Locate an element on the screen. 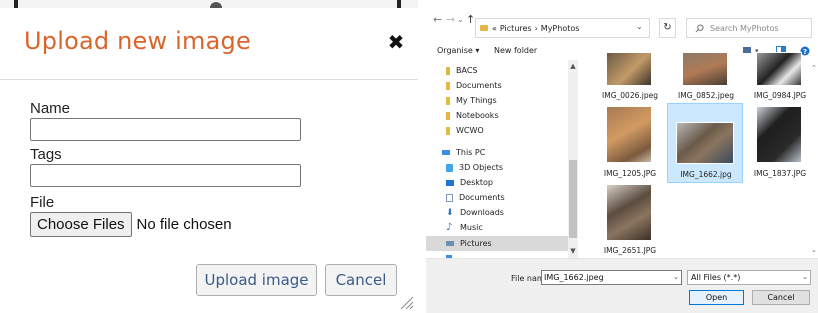  modal-divider is located at coordinates (209, 79).